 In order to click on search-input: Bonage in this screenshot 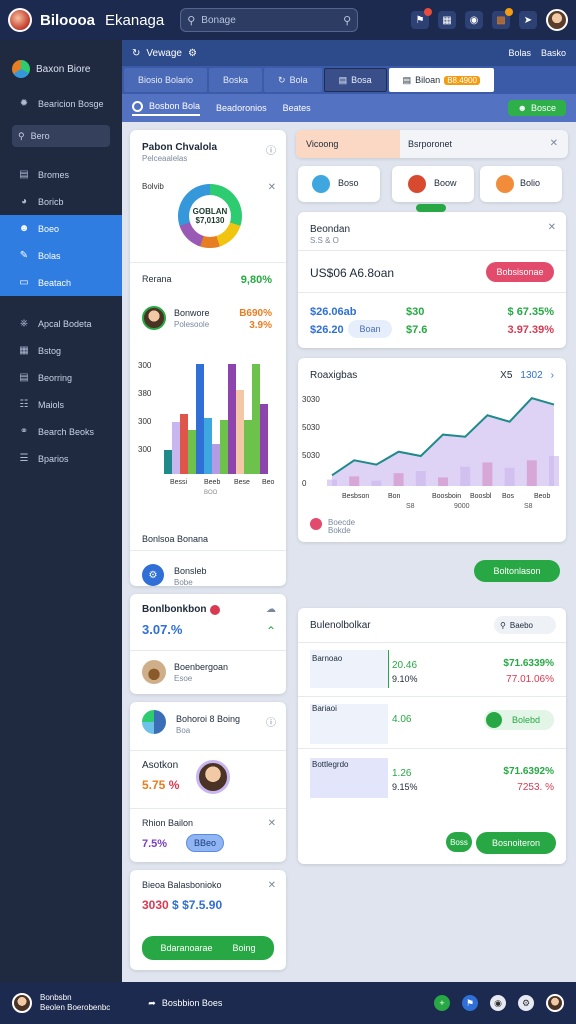, I will do `click(269, 20)`.